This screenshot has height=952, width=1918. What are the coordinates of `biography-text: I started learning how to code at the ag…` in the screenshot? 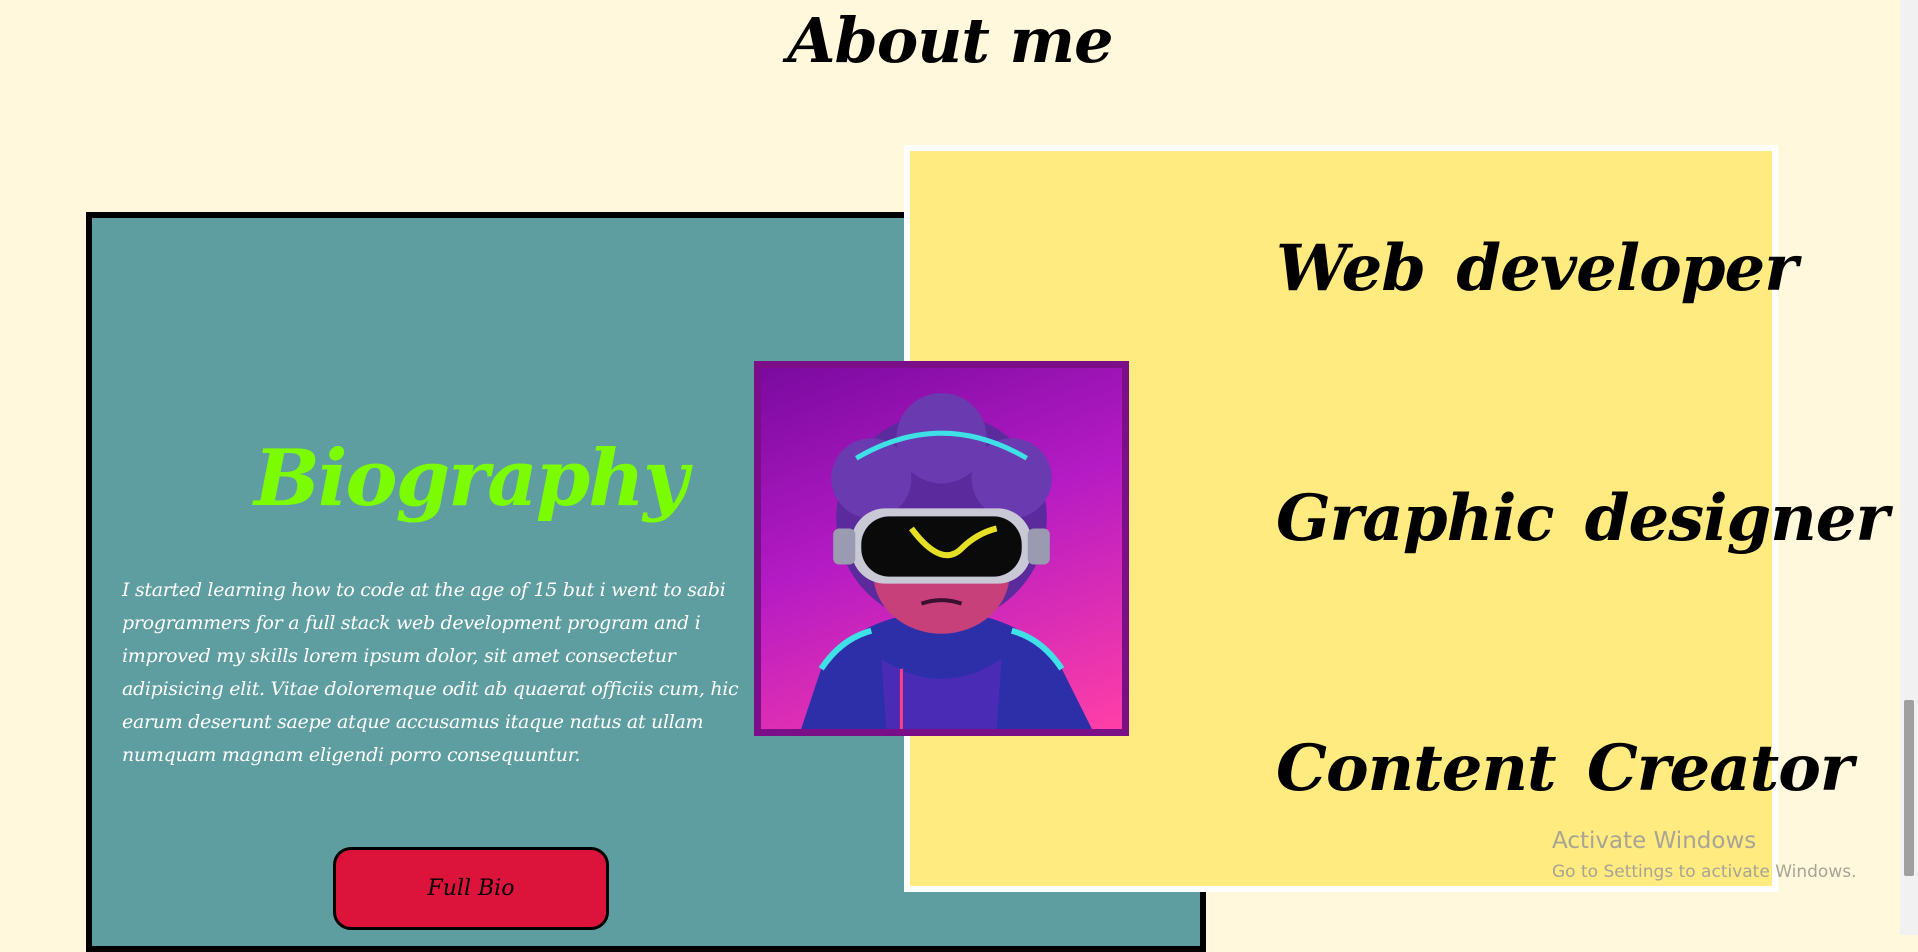 It's located at (430, 672).